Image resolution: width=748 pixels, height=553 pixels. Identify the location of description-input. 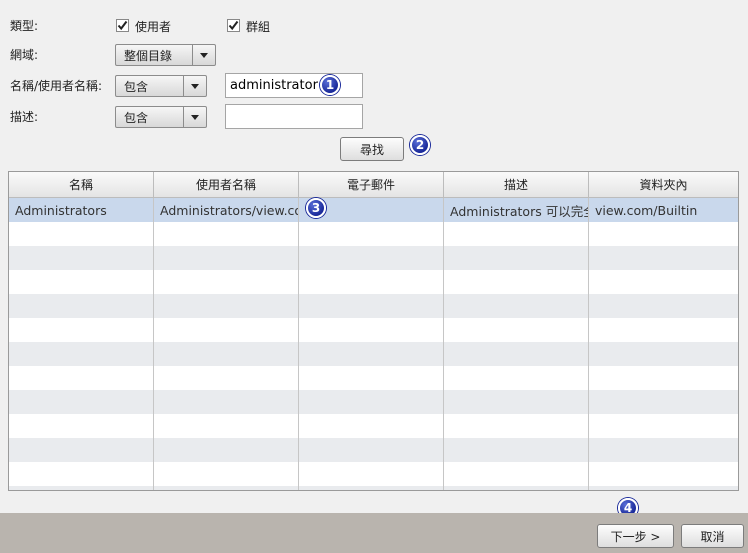
(294, 116).